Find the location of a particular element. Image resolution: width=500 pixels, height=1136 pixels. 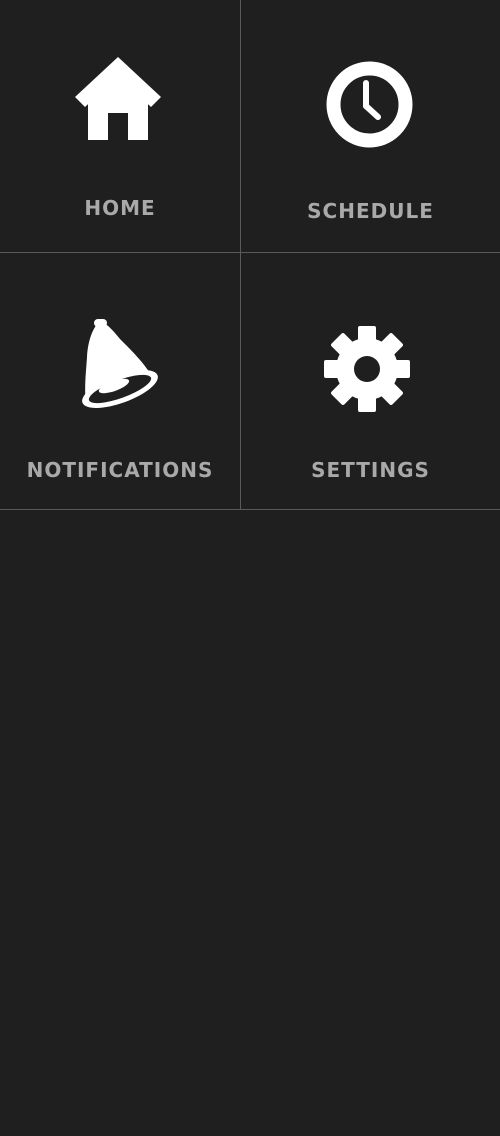

home-label: HOME is located at coordinates (120, 208).